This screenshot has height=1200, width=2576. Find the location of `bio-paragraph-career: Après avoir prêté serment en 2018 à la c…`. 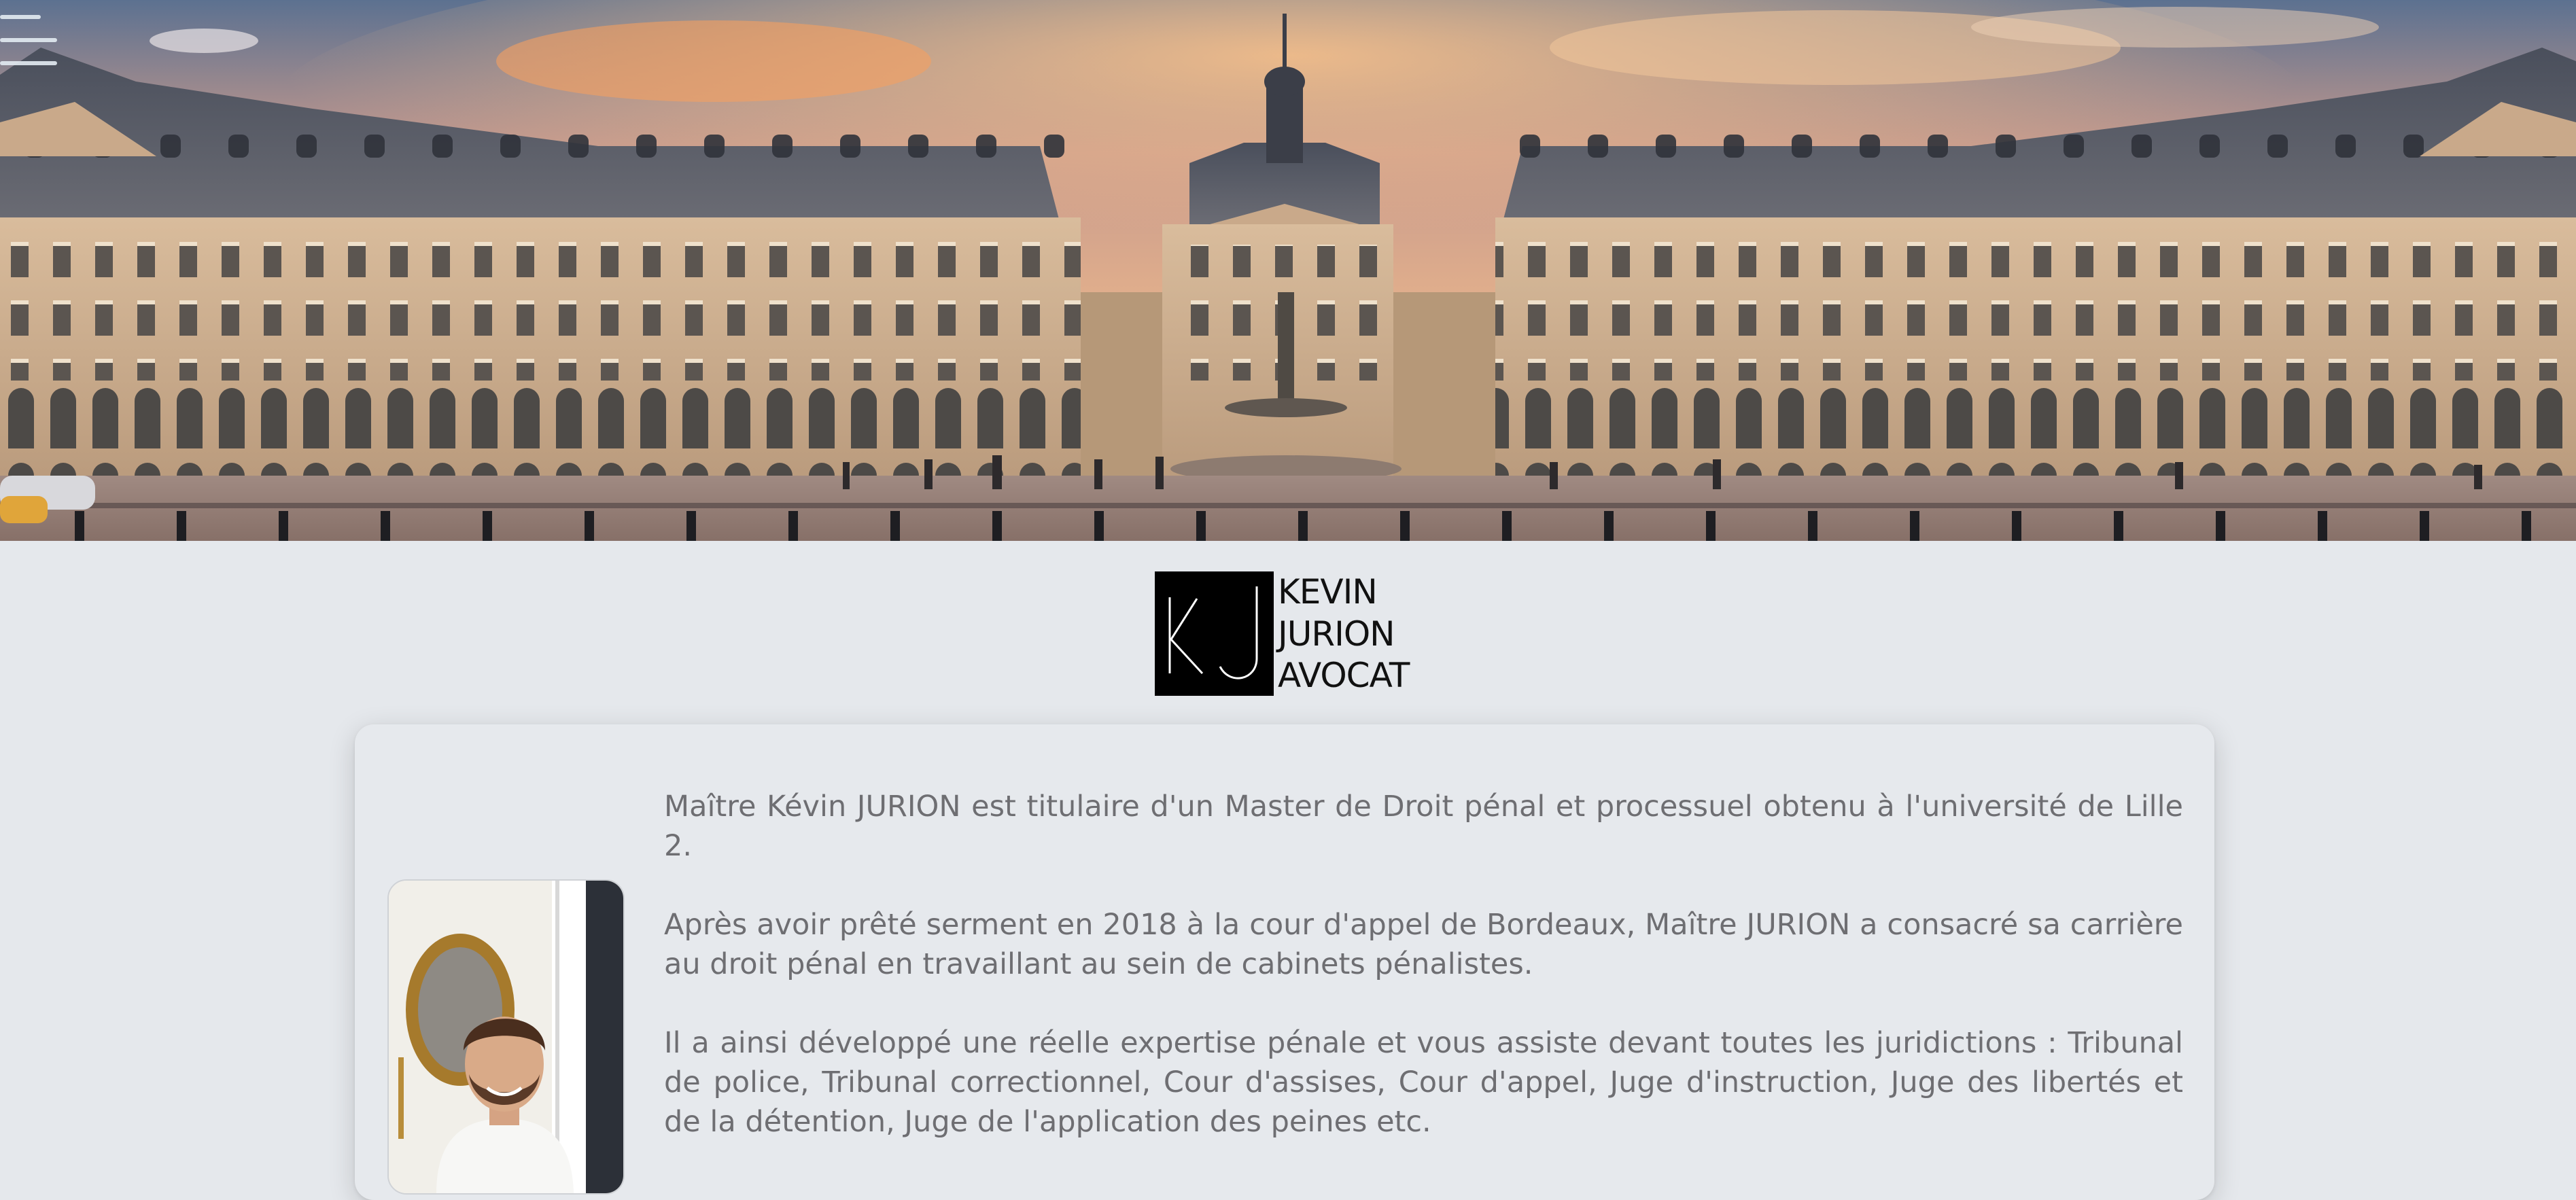

bio-paragraph-career: Après avoir prêté serment en 2018 à la c… is located at coordinates (1423, 945).